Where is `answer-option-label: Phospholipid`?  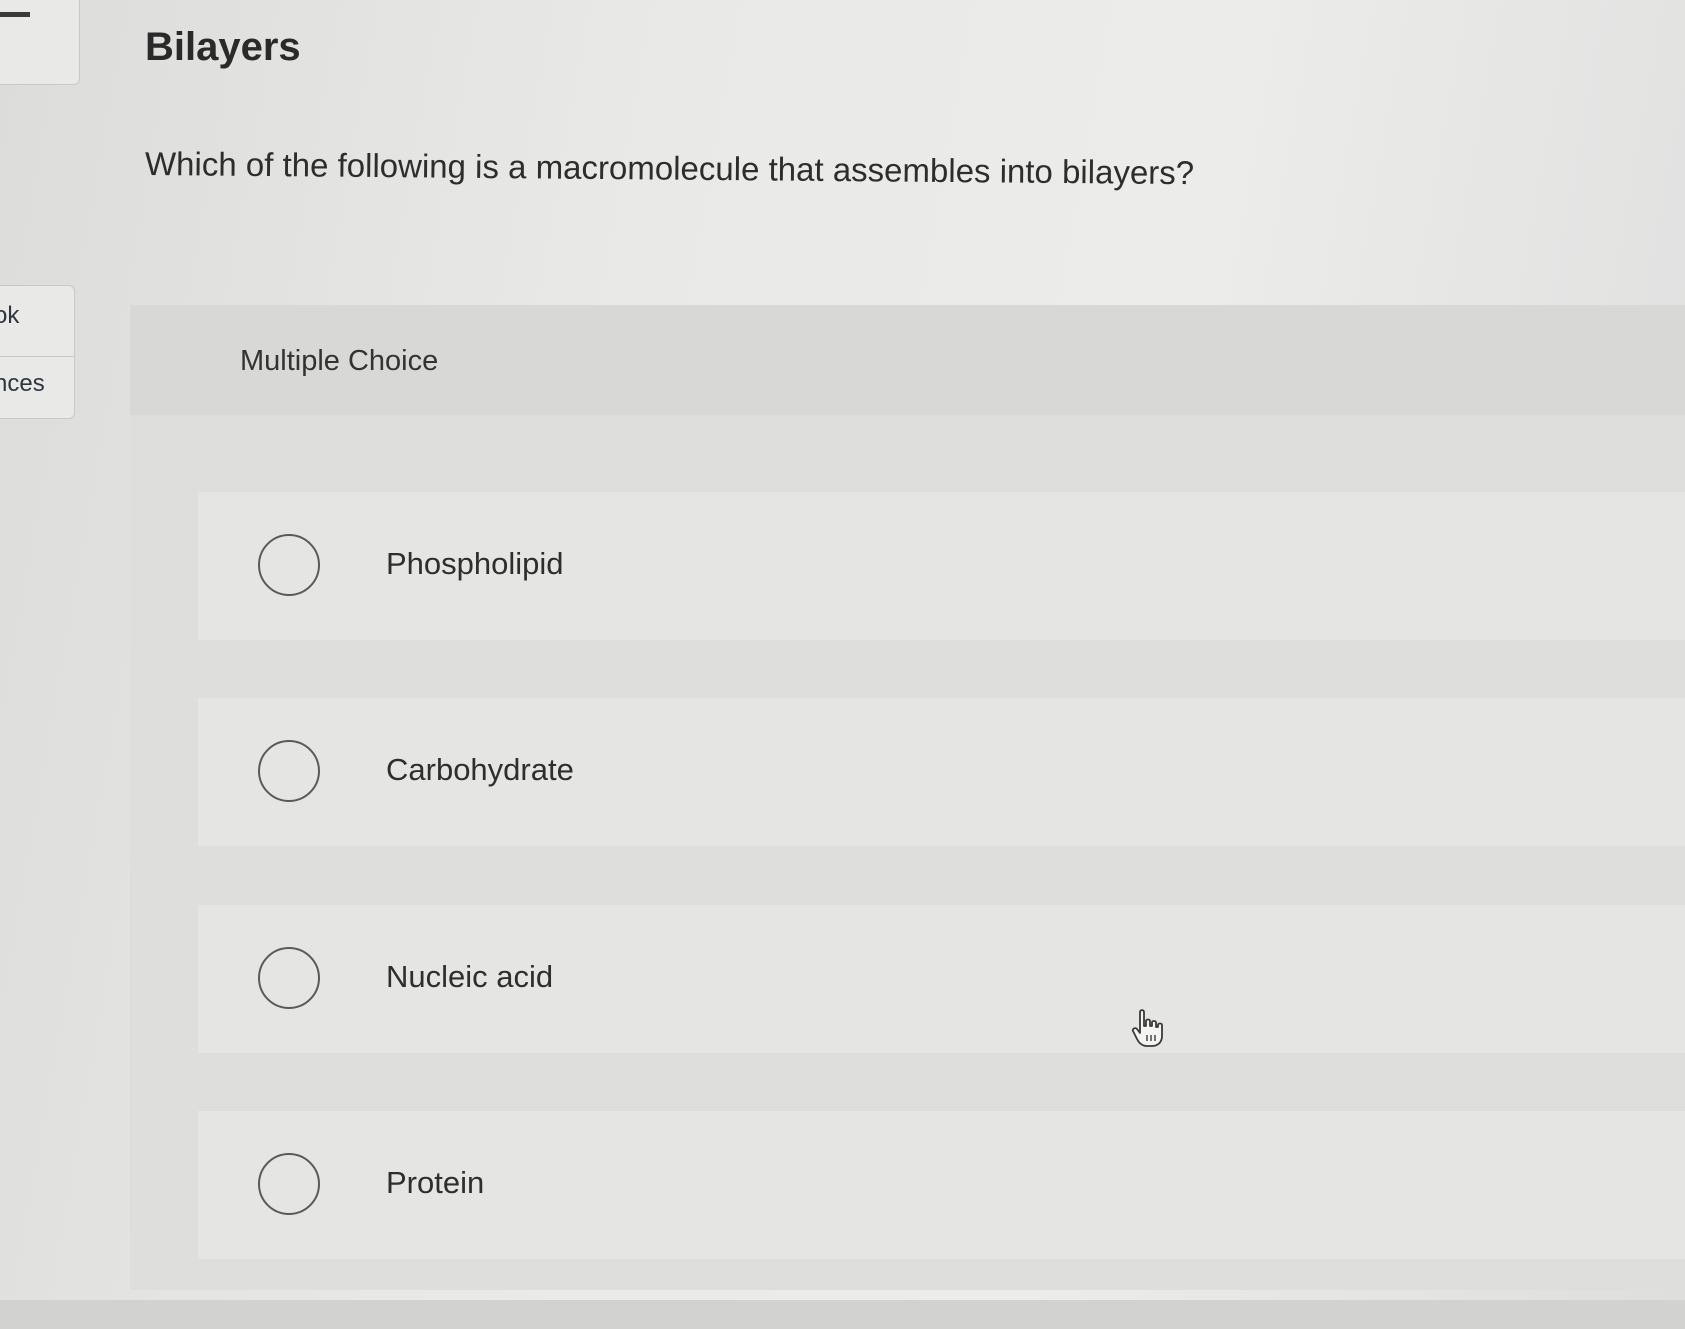
answer-option-label: Phospholipid is located at coordinates (475, 564).